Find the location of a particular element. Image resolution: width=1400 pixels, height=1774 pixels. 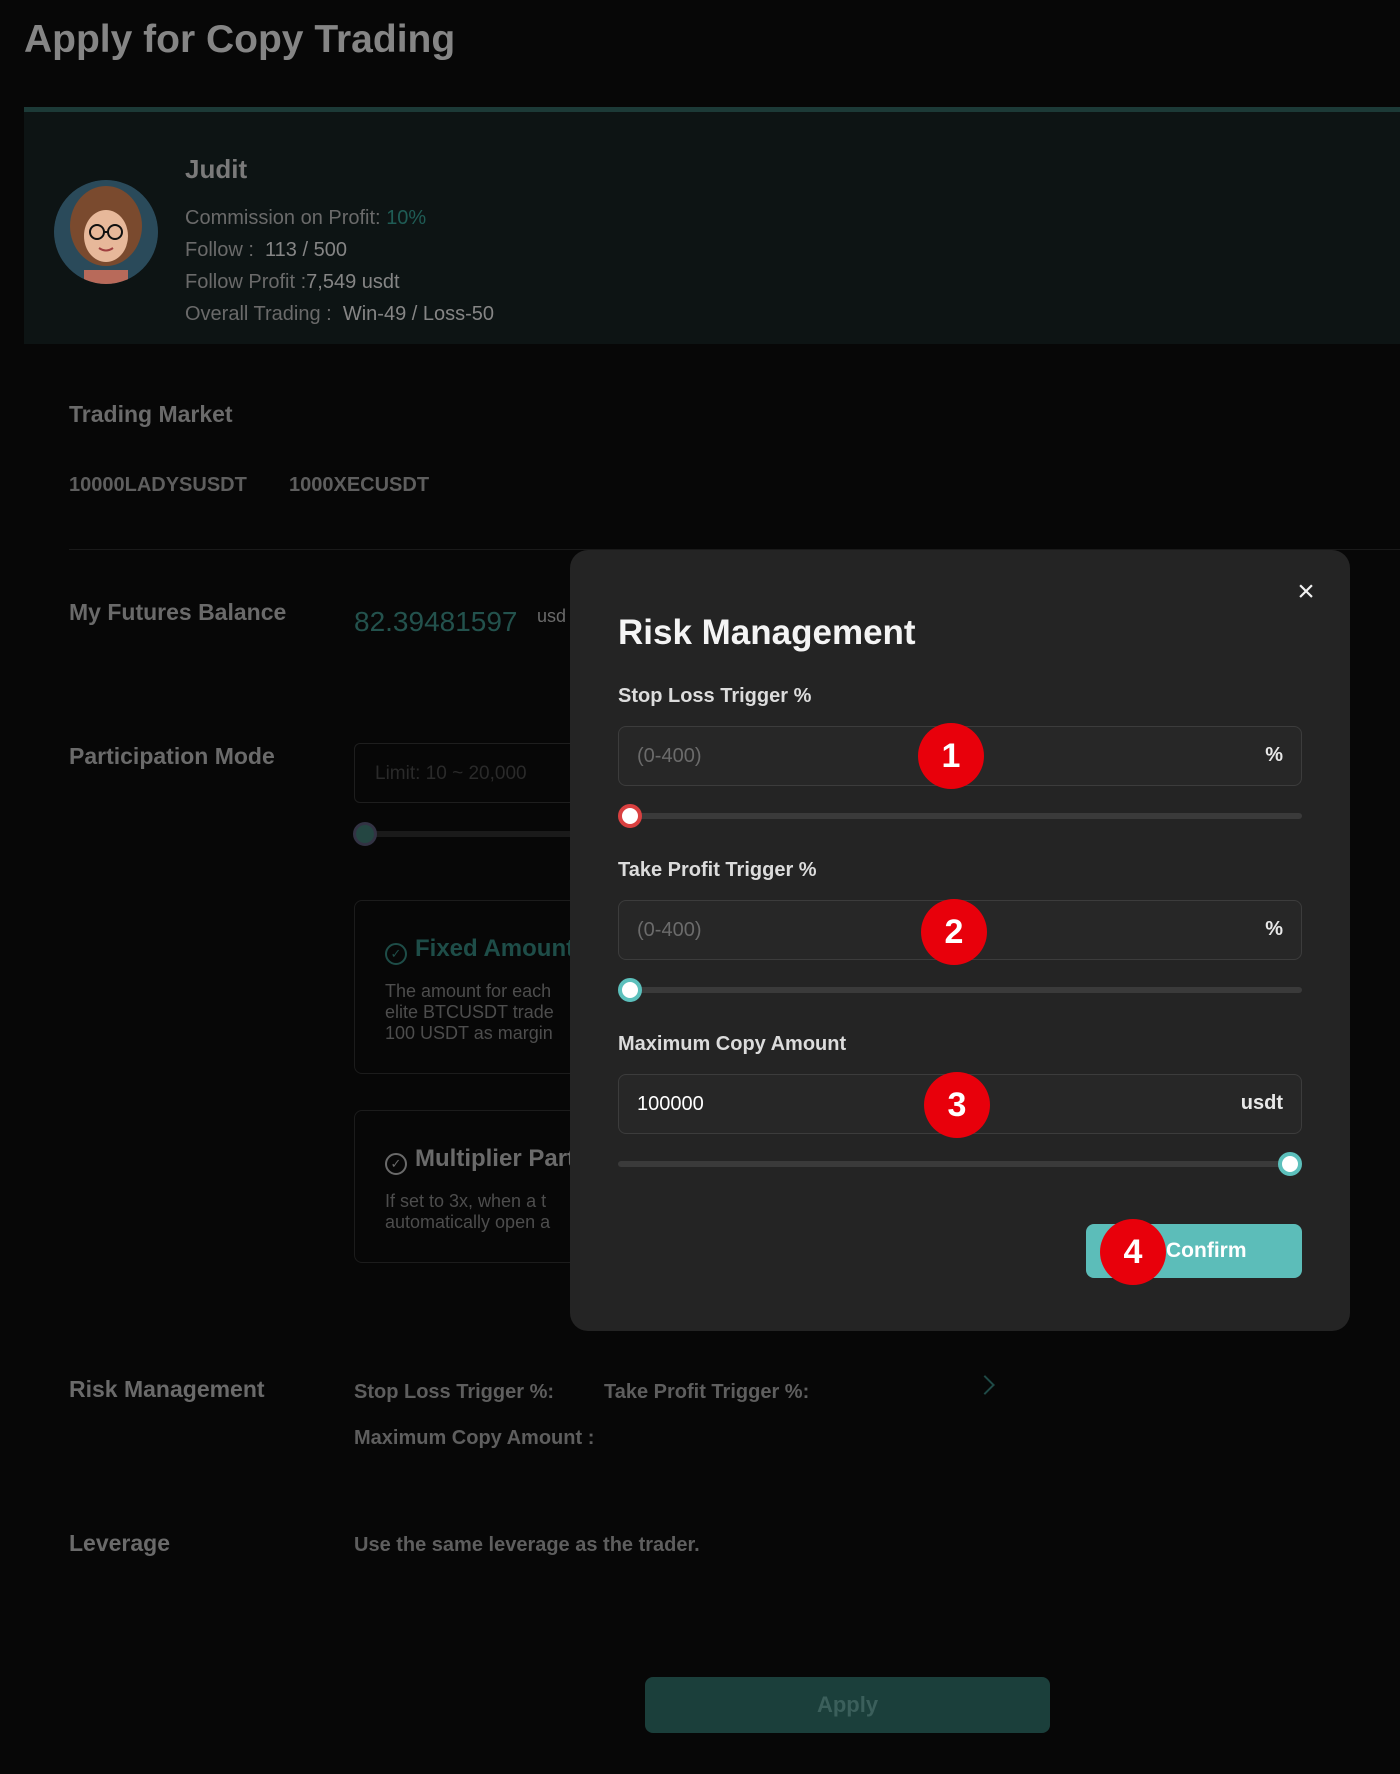

participation-slider-track is located at coordinates (475, 834).